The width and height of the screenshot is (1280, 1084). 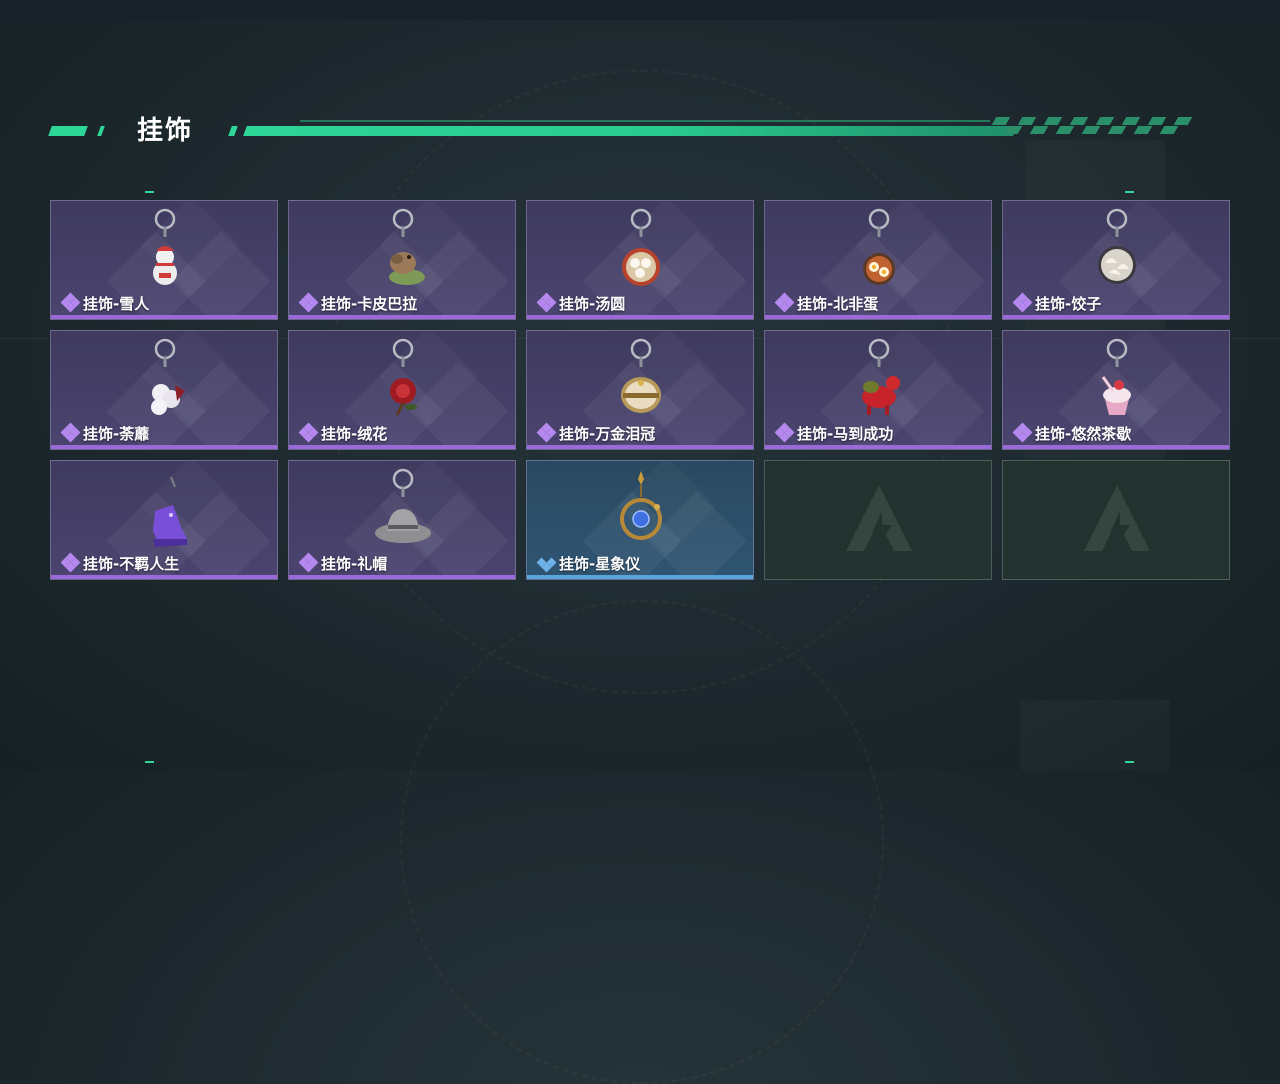 I want to click on item-label: 挂饰-北非蛋, so click(x=838, y=304).